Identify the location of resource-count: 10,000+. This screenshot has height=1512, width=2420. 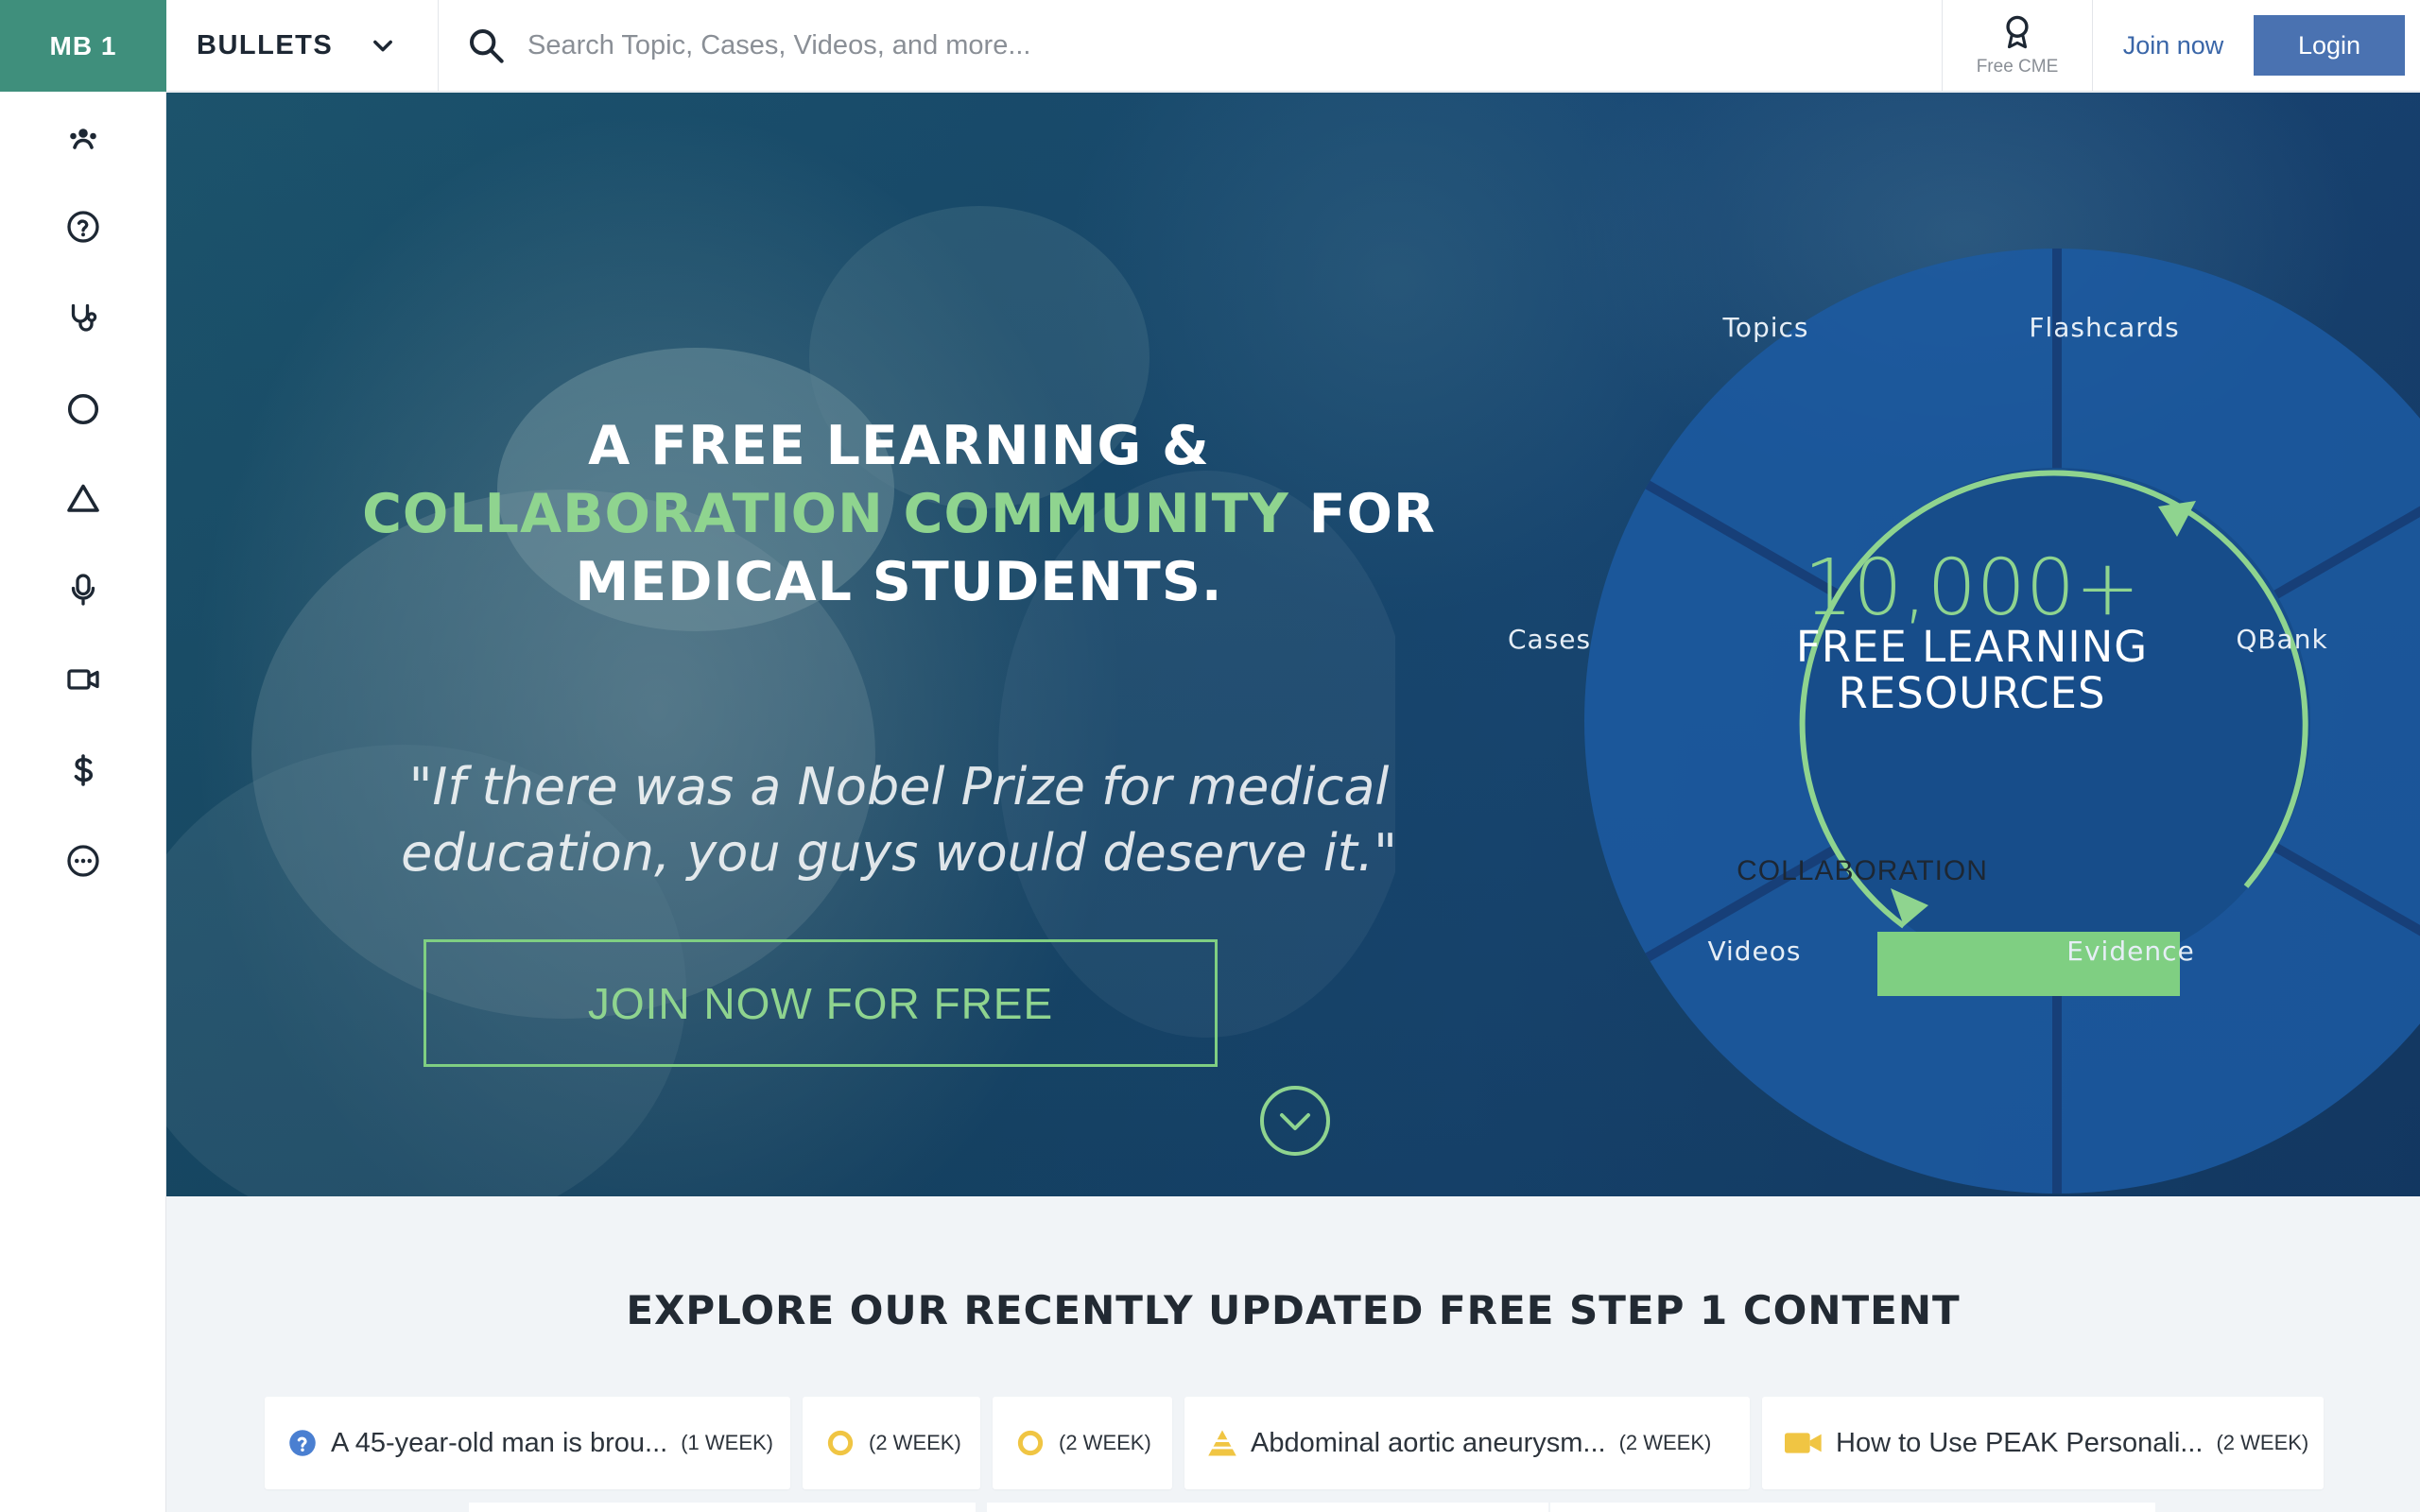
(1972, 588).